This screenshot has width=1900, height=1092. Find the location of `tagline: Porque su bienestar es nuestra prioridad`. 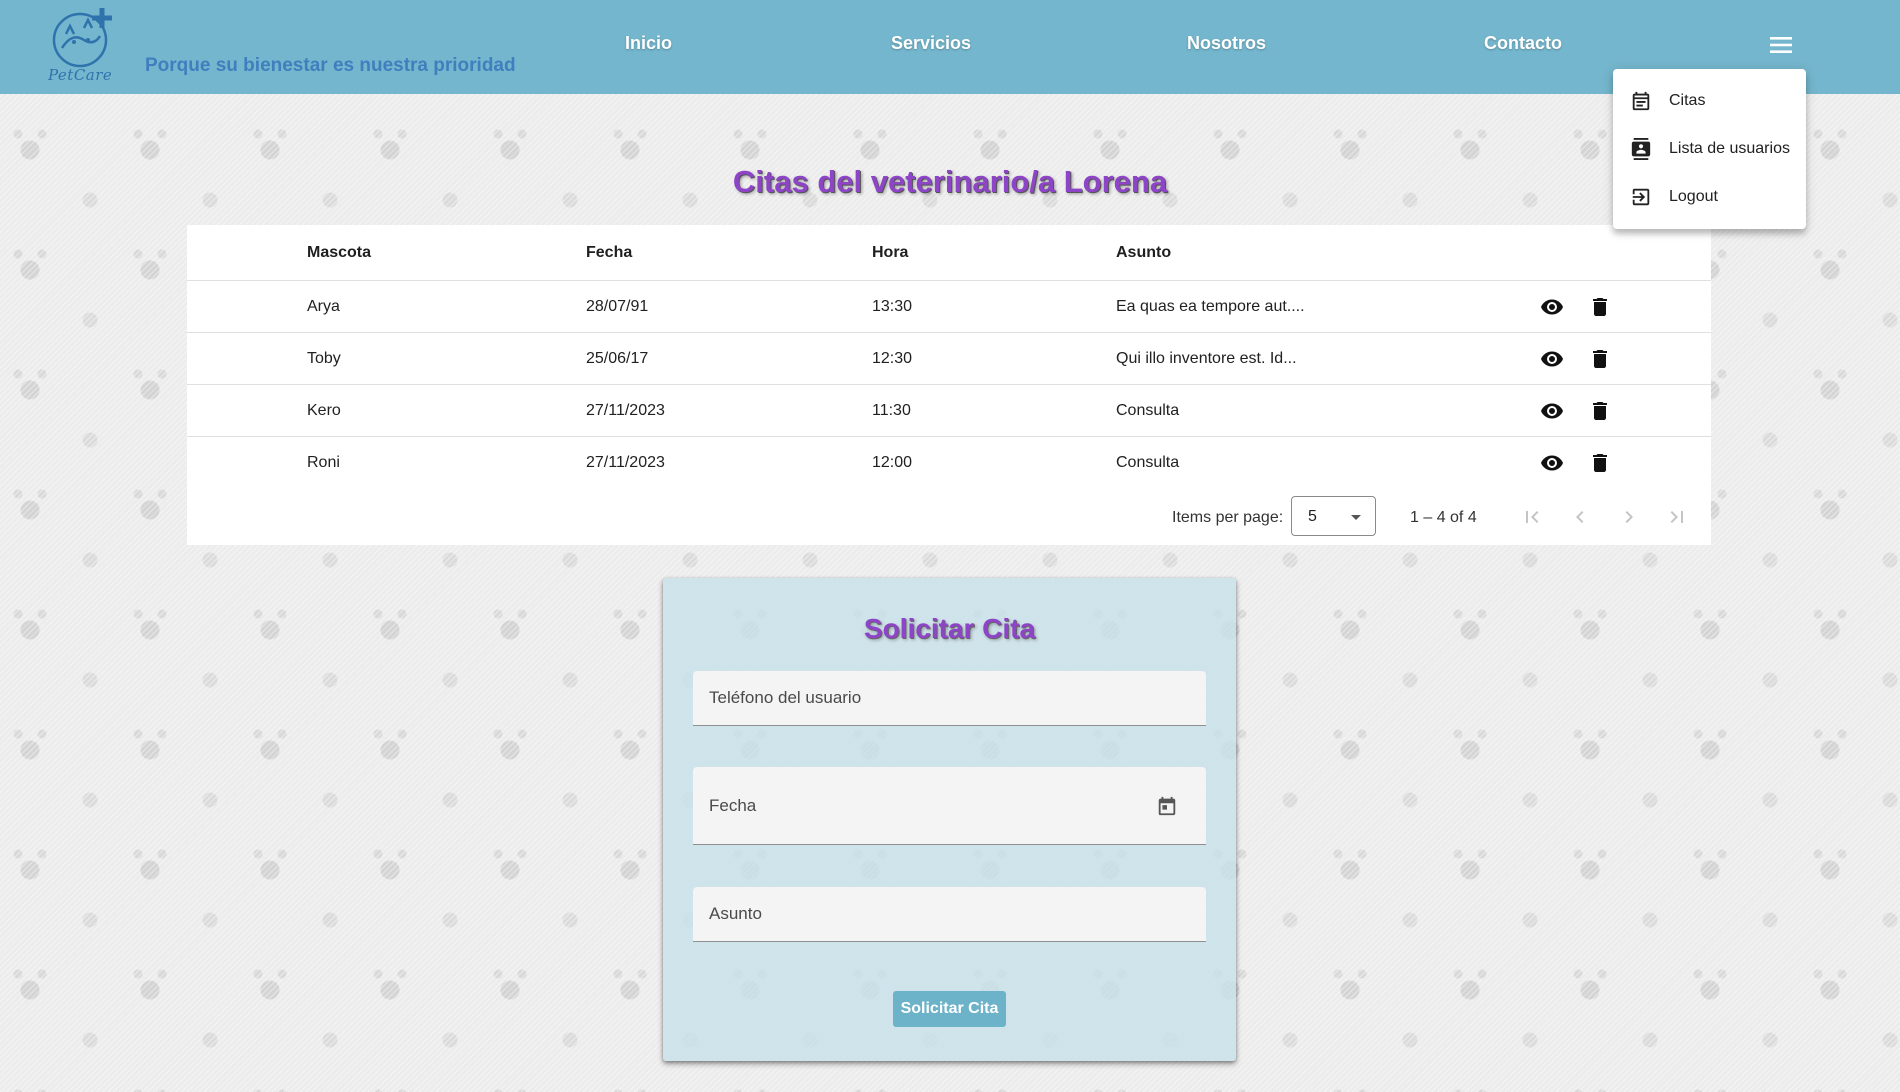

tagline: Porque su bienestar es nuestra prioridad is located at coordinates (330, 65).